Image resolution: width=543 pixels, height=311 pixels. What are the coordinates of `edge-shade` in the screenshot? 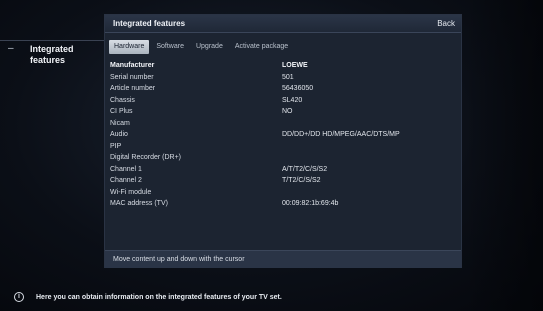 It's located at (504, 155).